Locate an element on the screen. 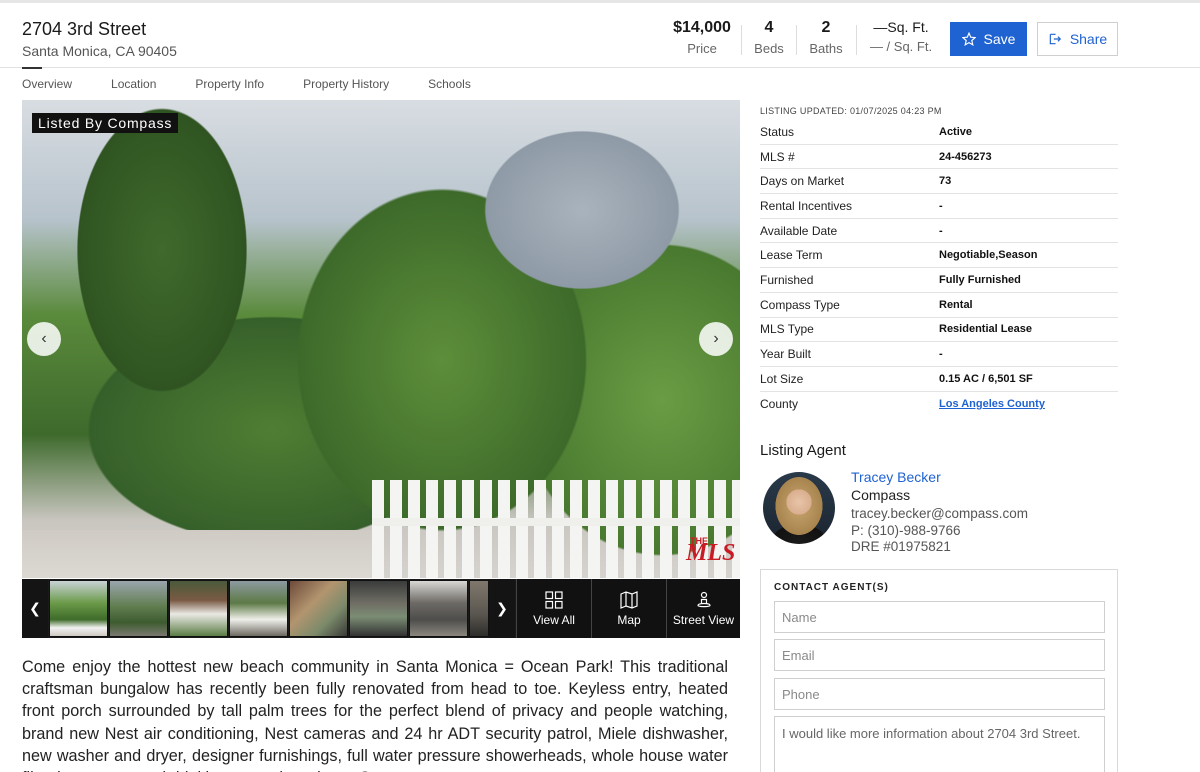  county-link: Los Angeles County is located at coordinates (992, 404).